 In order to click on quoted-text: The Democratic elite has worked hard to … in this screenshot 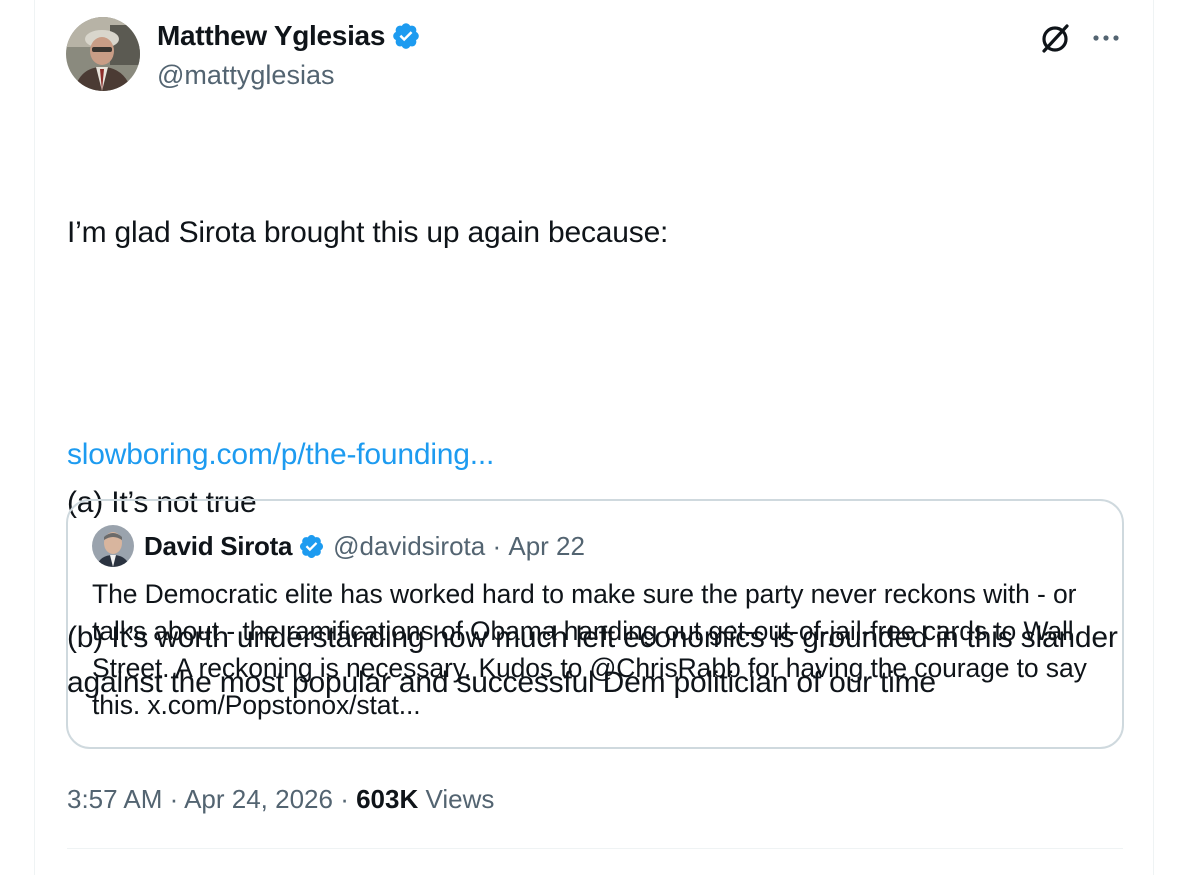, I will do `click(589, 649)`.